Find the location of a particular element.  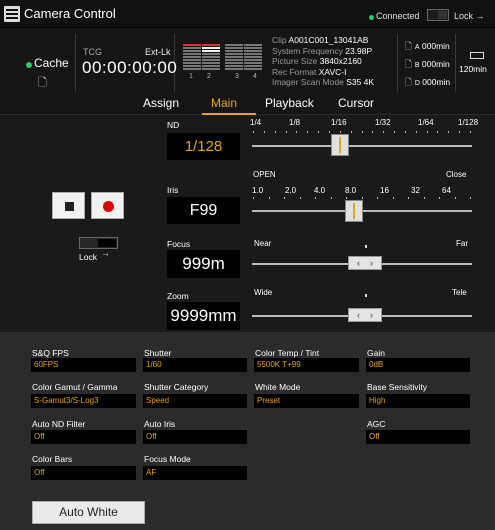

iris-close-label: Close is located at coordinates (456, 174).